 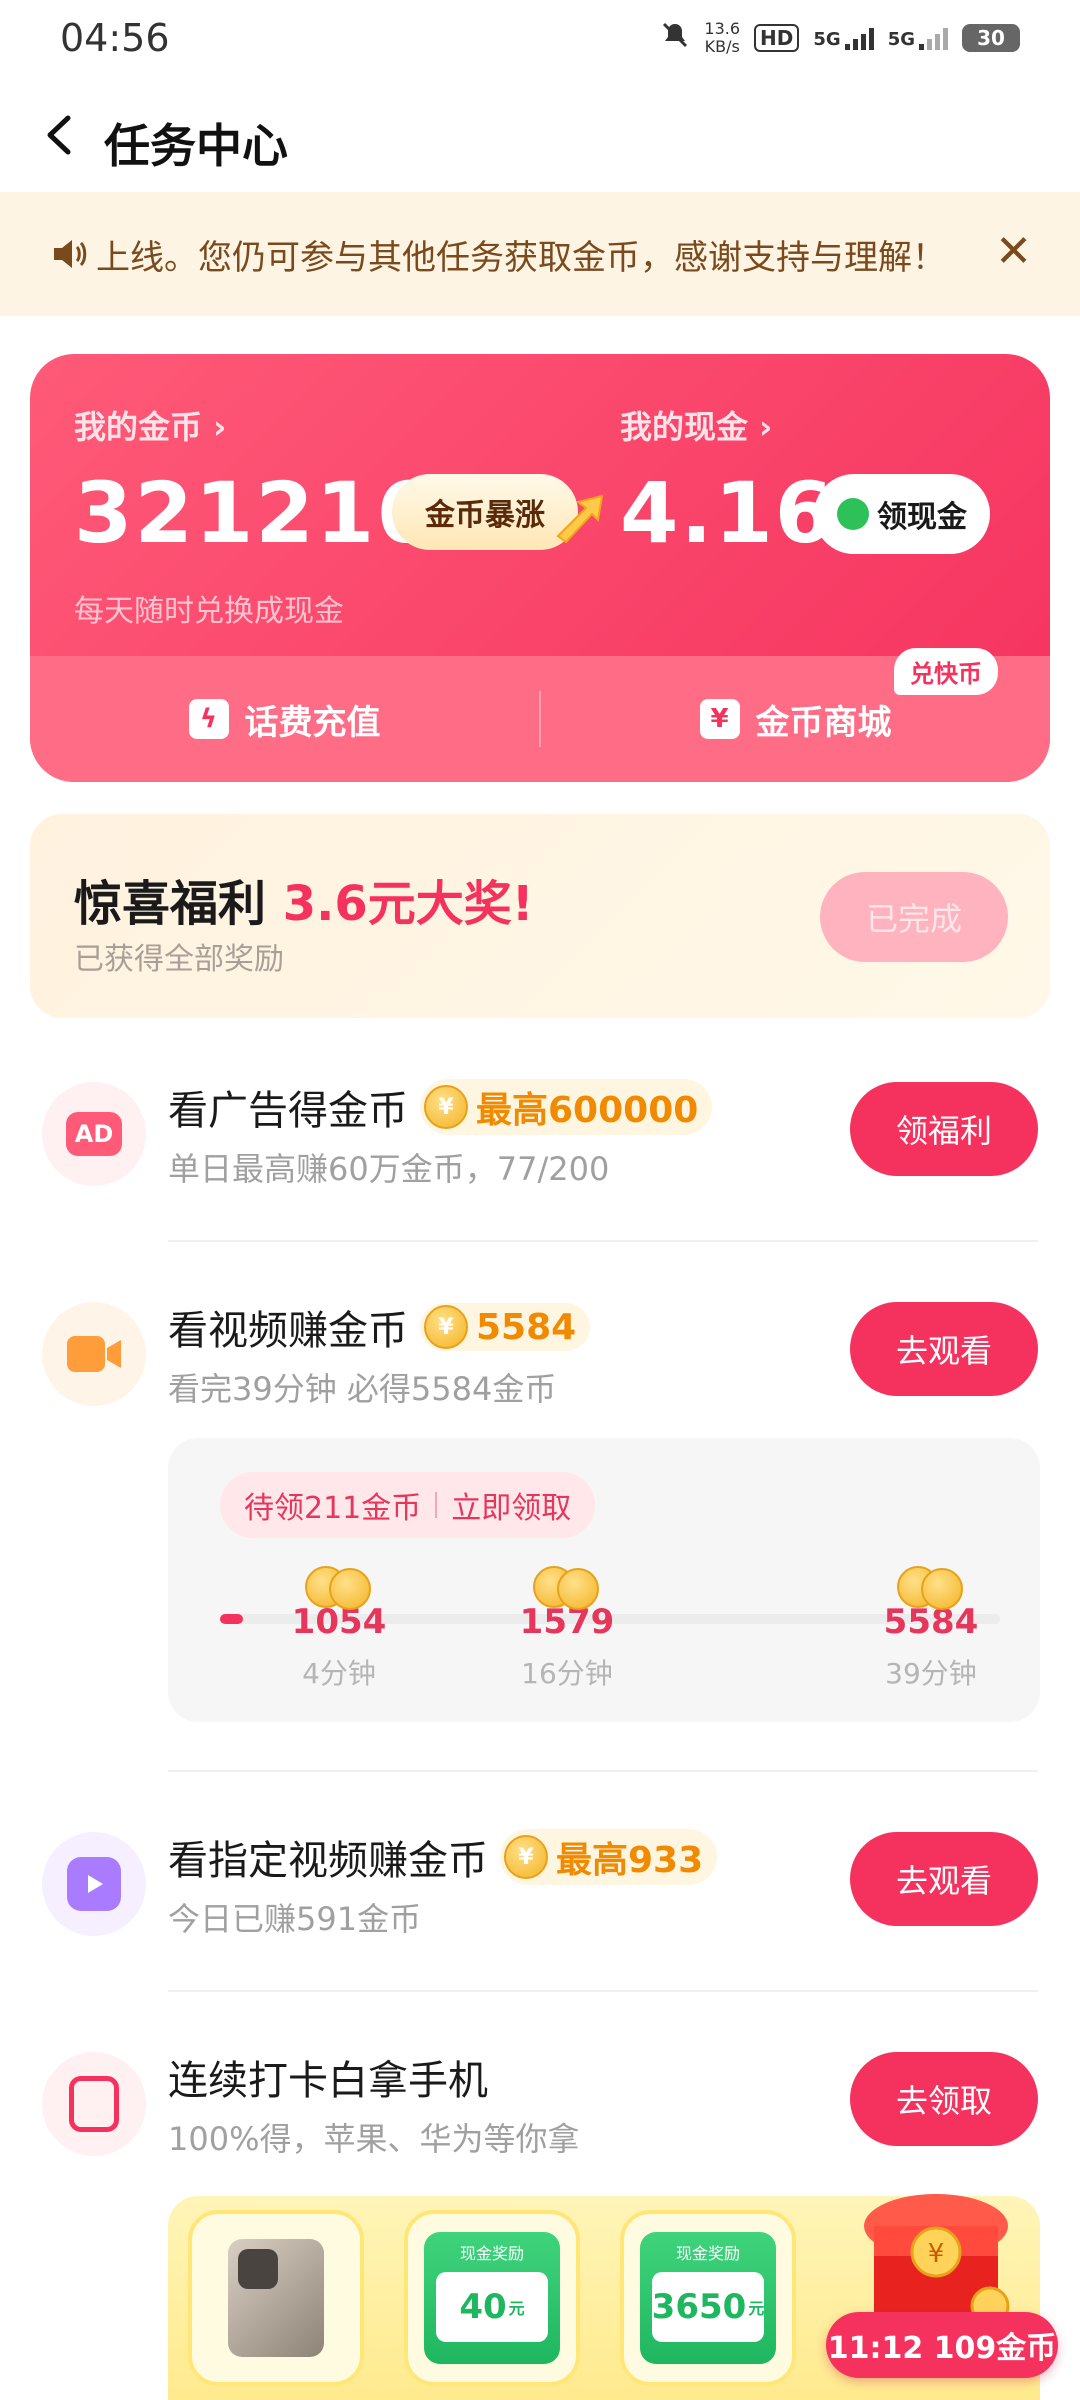 What do you see at coordinates (362, 1389) in the screenshot?
I see `task-subtitle: 看完39分钟 必得5584金币` at bounding box center [362, 1389].